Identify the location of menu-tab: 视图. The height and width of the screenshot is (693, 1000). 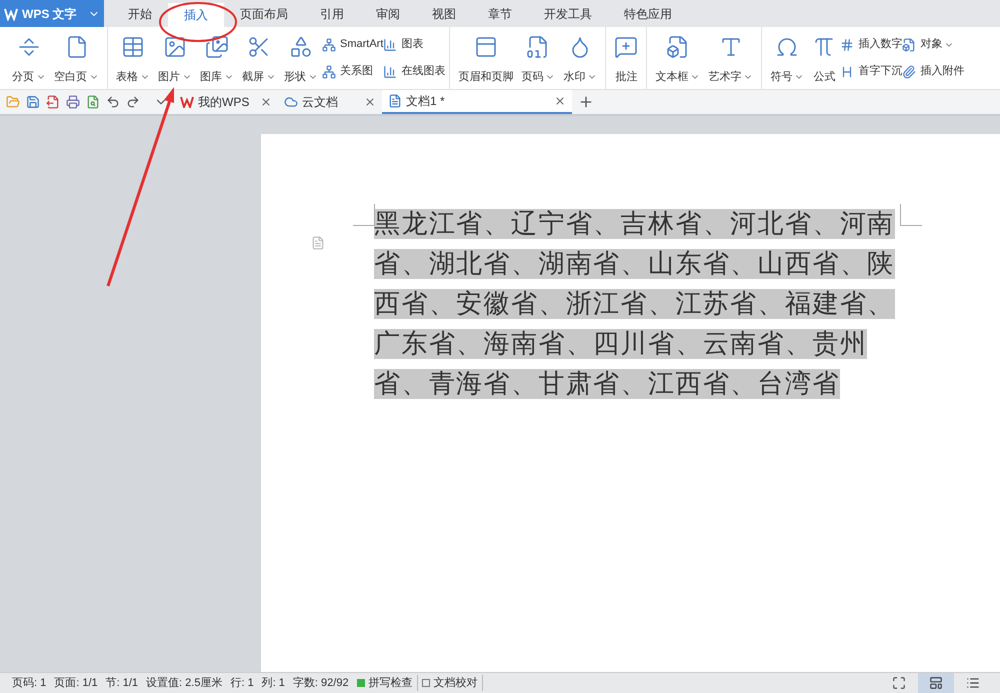
(444, 13).